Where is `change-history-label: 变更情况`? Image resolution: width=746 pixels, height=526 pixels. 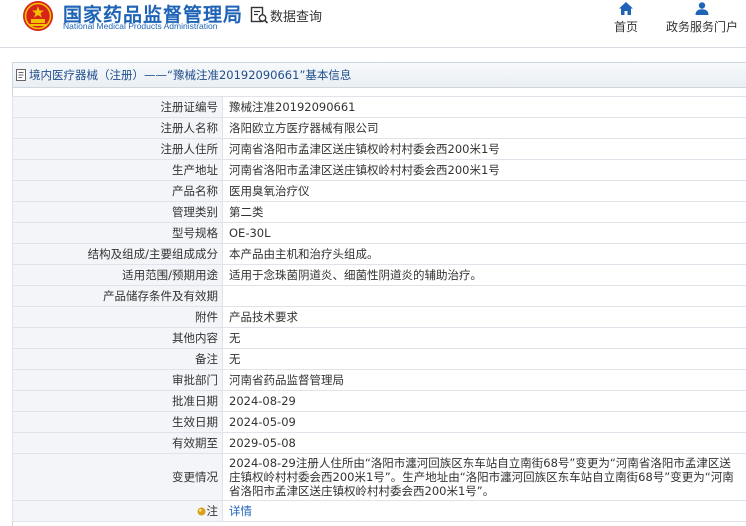
change-history-label: 变更情况 is located at coordinates (117, 477).